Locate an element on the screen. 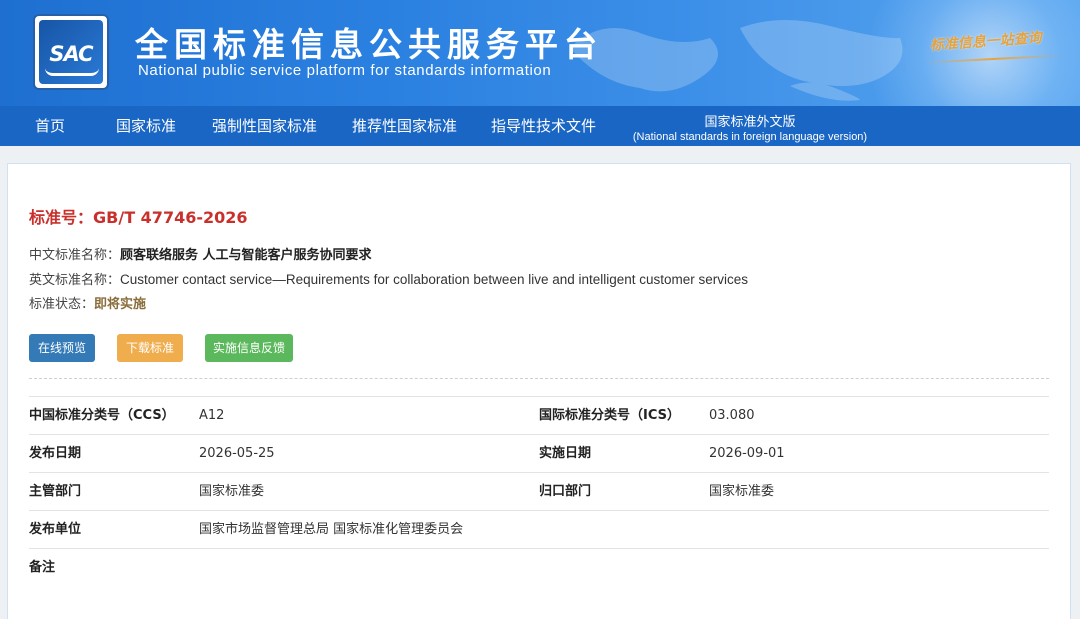 The width and height of the screenshot is (1080, 619). table-row: 中国标准分类号（CCS） A12 国际标准分类号（ICS） 03.080 is located at coordinates (539, 415).